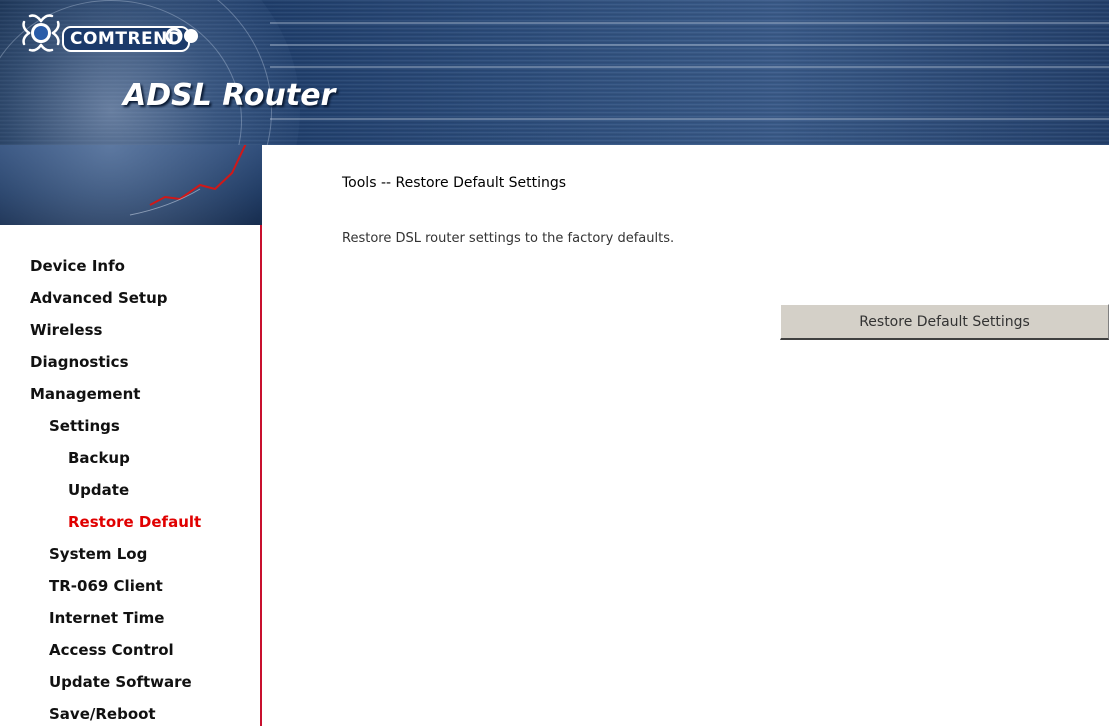  I want to click on sidebar-item-restore-default: Restore Default, so click(134, 522).